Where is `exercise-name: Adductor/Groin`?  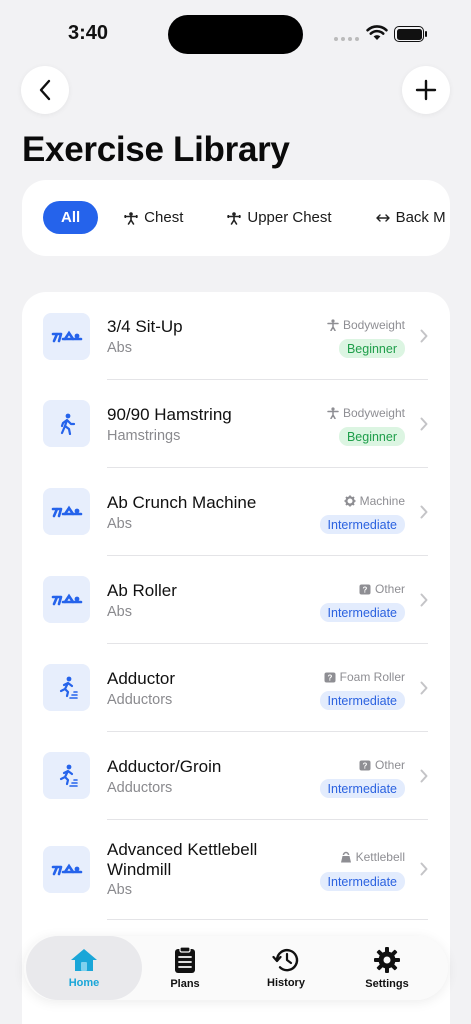 exercise-name: Adductor/Groin is located at coordinates (164, 766).